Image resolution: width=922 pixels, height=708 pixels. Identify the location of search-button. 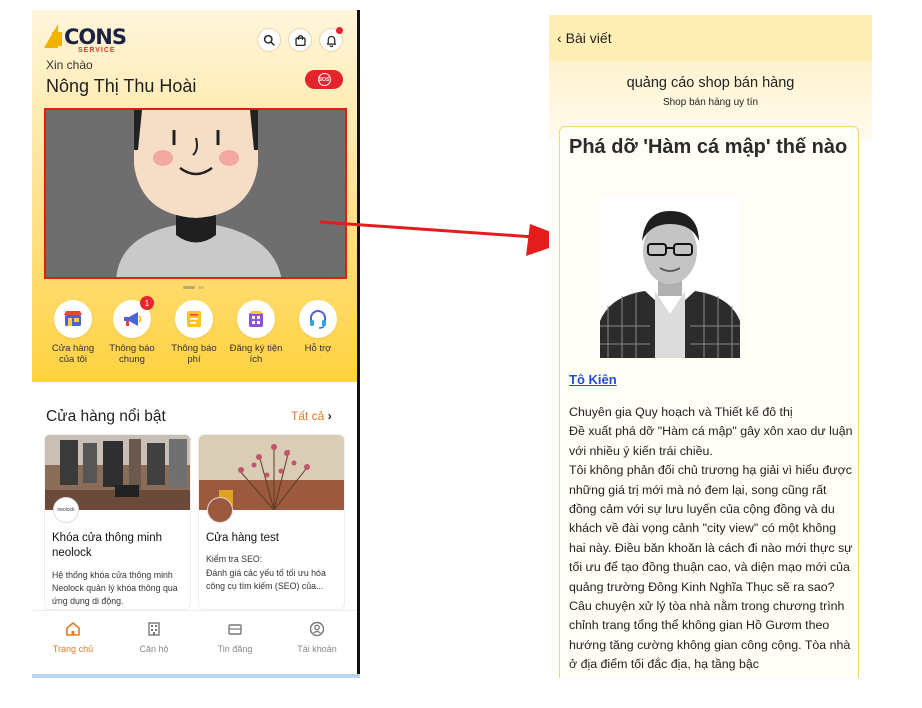
(269, 40).